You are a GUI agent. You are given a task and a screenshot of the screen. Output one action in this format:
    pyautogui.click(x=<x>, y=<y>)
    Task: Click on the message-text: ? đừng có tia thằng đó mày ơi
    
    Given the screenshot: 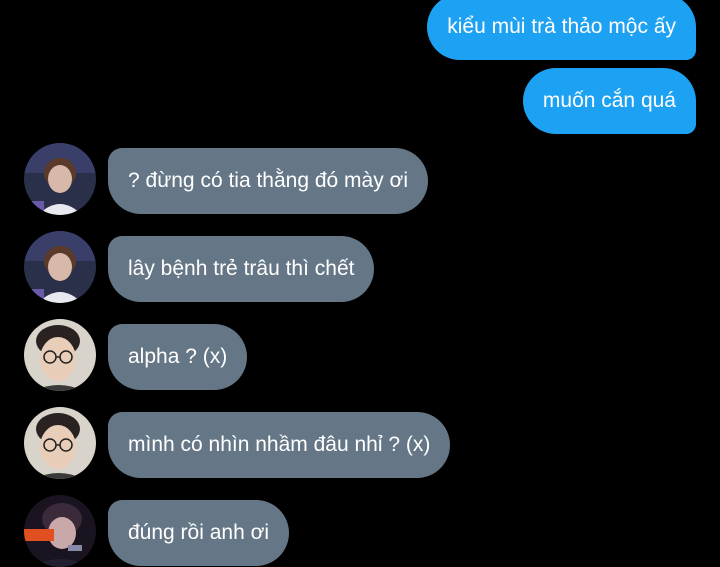 What is the action you would take?
    pyautogui.click(x=268, y=180)
    